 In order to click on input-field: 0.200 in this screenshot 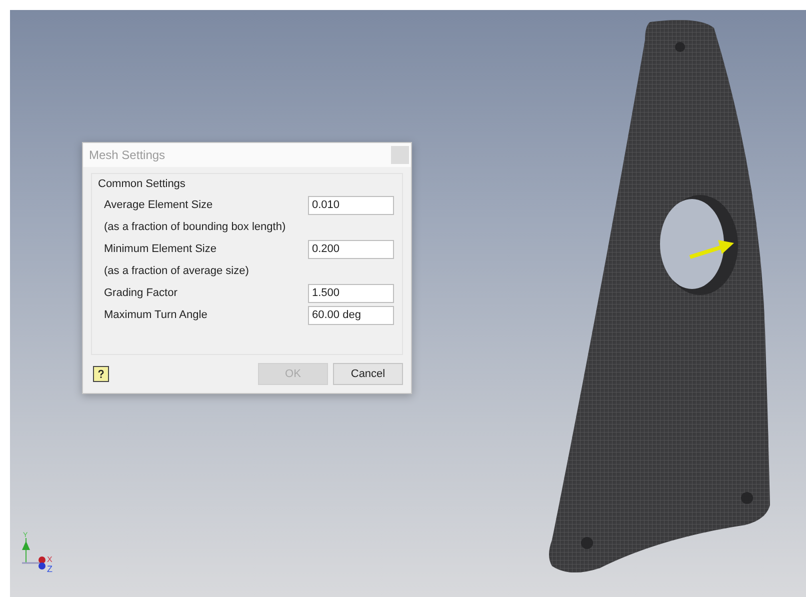, I will do `click(351, 249)`.